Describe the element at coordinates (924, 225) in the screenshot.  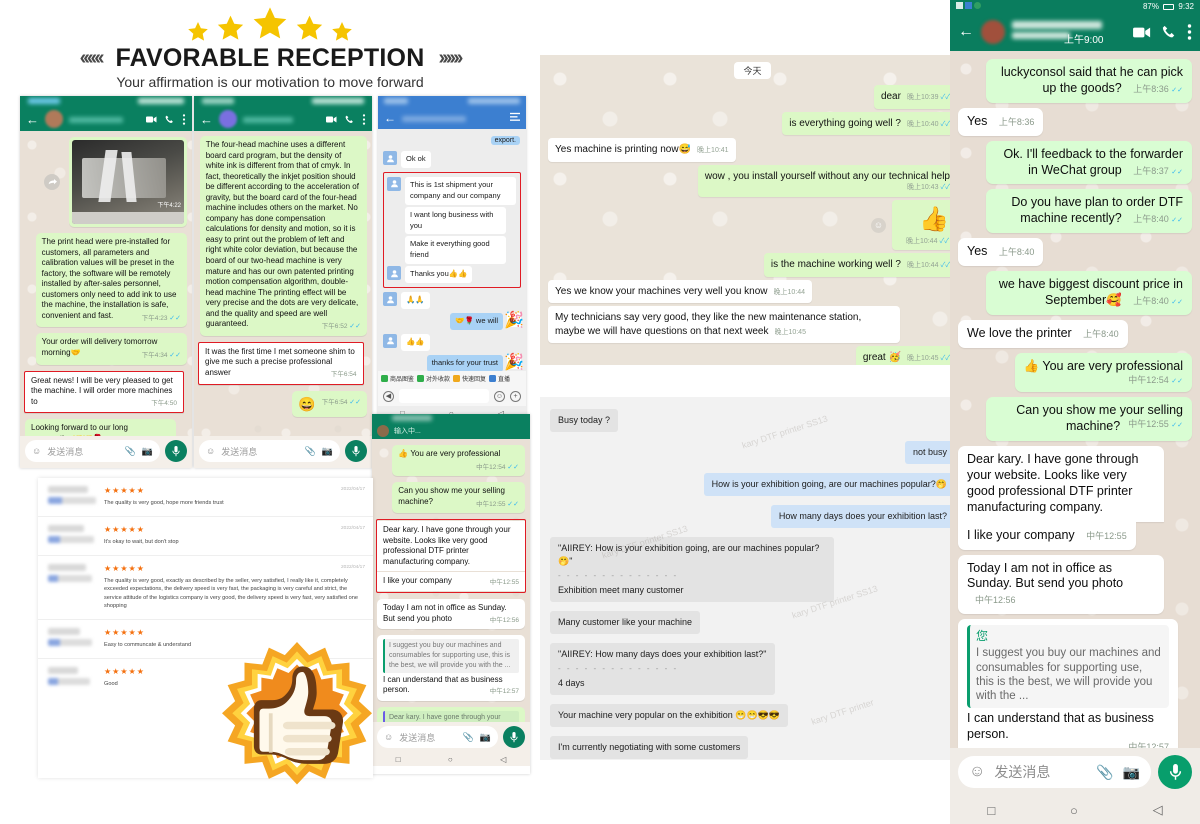
I see `chat-bubble-sticker: 👍 晚上10:44 ✓✓` at that location.